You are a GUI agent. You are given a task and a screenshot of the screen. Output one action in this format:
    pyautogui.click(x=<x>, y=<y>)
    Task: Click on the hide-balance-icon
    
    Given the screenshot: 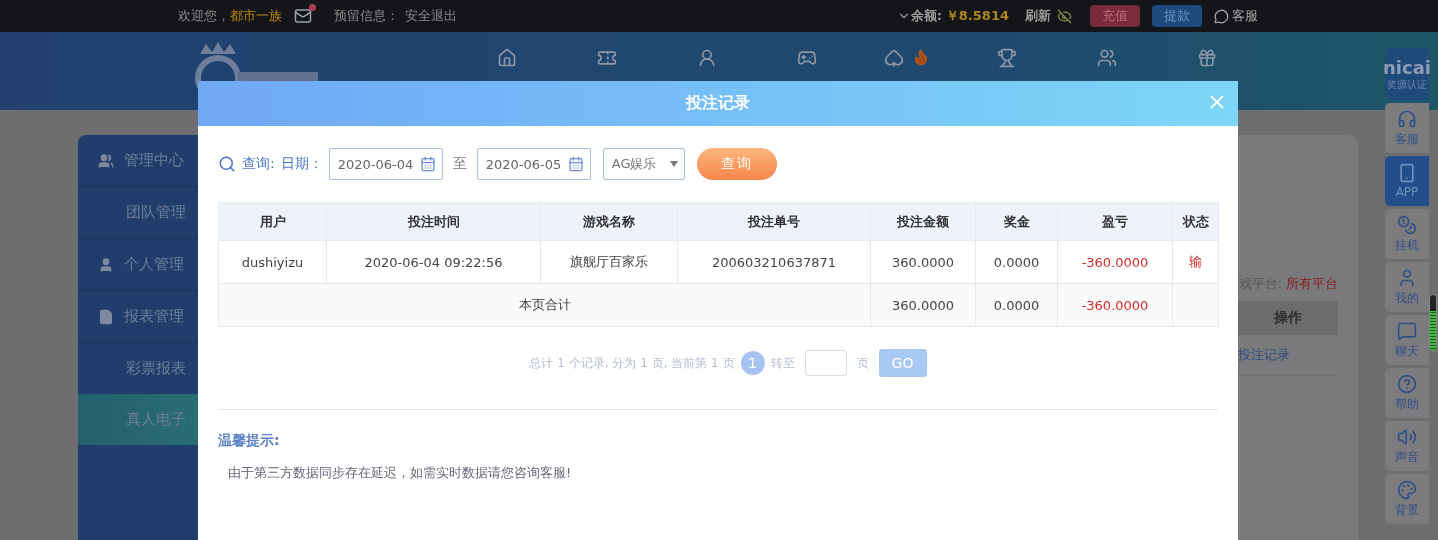 What is the action you would take?
    pyautogui.click(x=1064, y=16)
    